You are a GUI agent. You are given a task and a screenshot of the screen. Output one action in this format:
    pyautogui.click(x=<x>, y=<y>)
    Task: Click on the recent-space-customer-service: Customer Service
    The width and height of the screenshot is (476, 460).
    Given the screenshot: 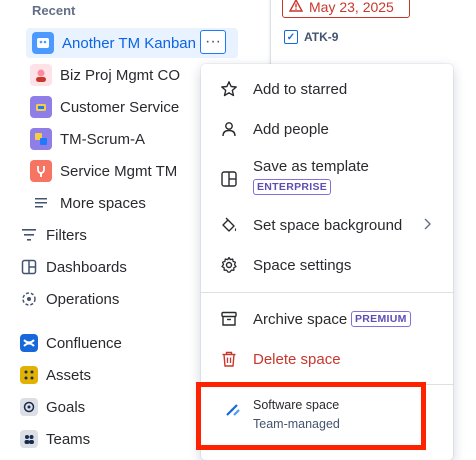 What is the action you would take?
    pyautogui.click(x=104, y=107)
    